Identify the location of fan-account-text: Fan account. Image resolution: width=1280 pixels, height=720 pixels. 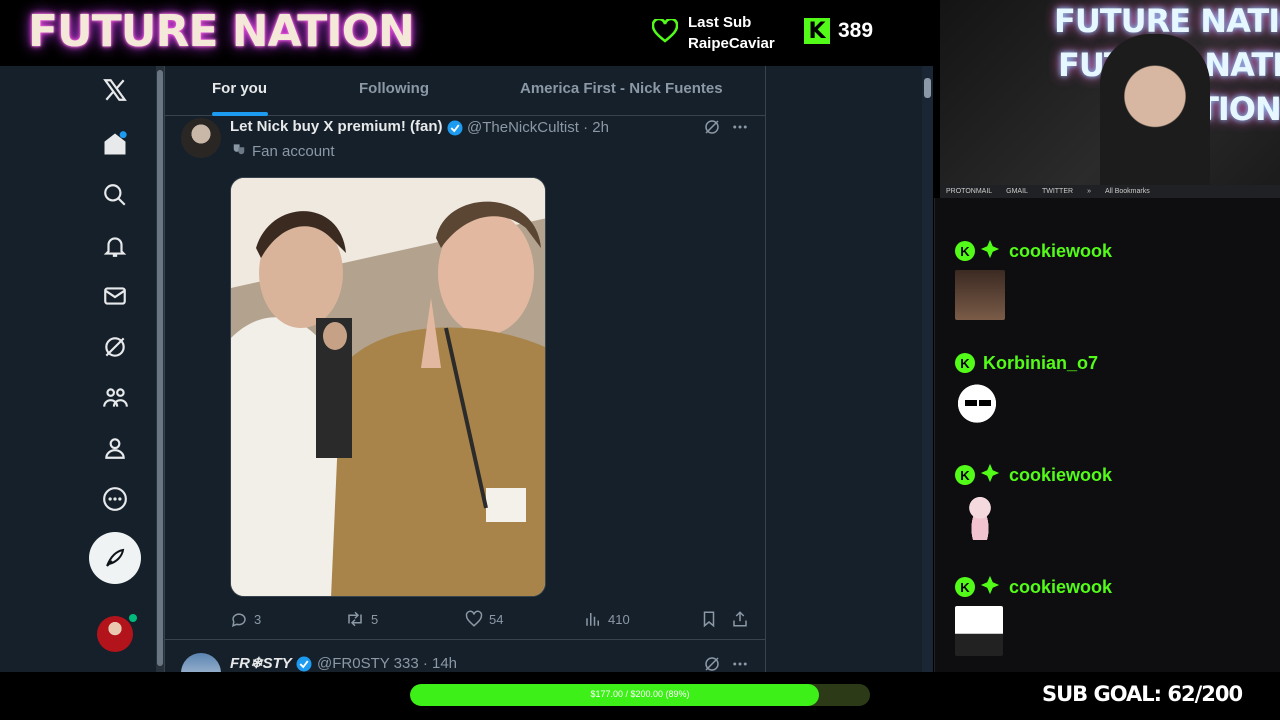
(293, 151).